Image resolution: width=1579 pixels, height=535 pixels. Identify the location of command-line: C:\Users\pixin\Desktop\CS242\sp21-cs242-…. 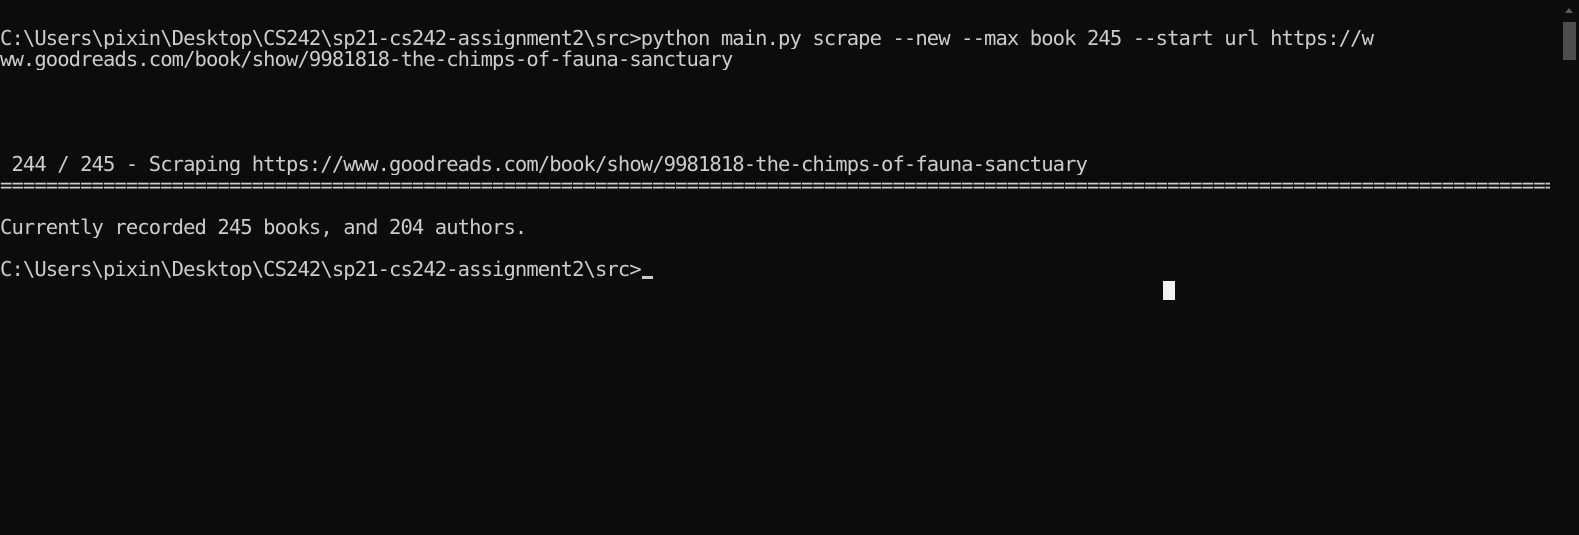
(687, 38).